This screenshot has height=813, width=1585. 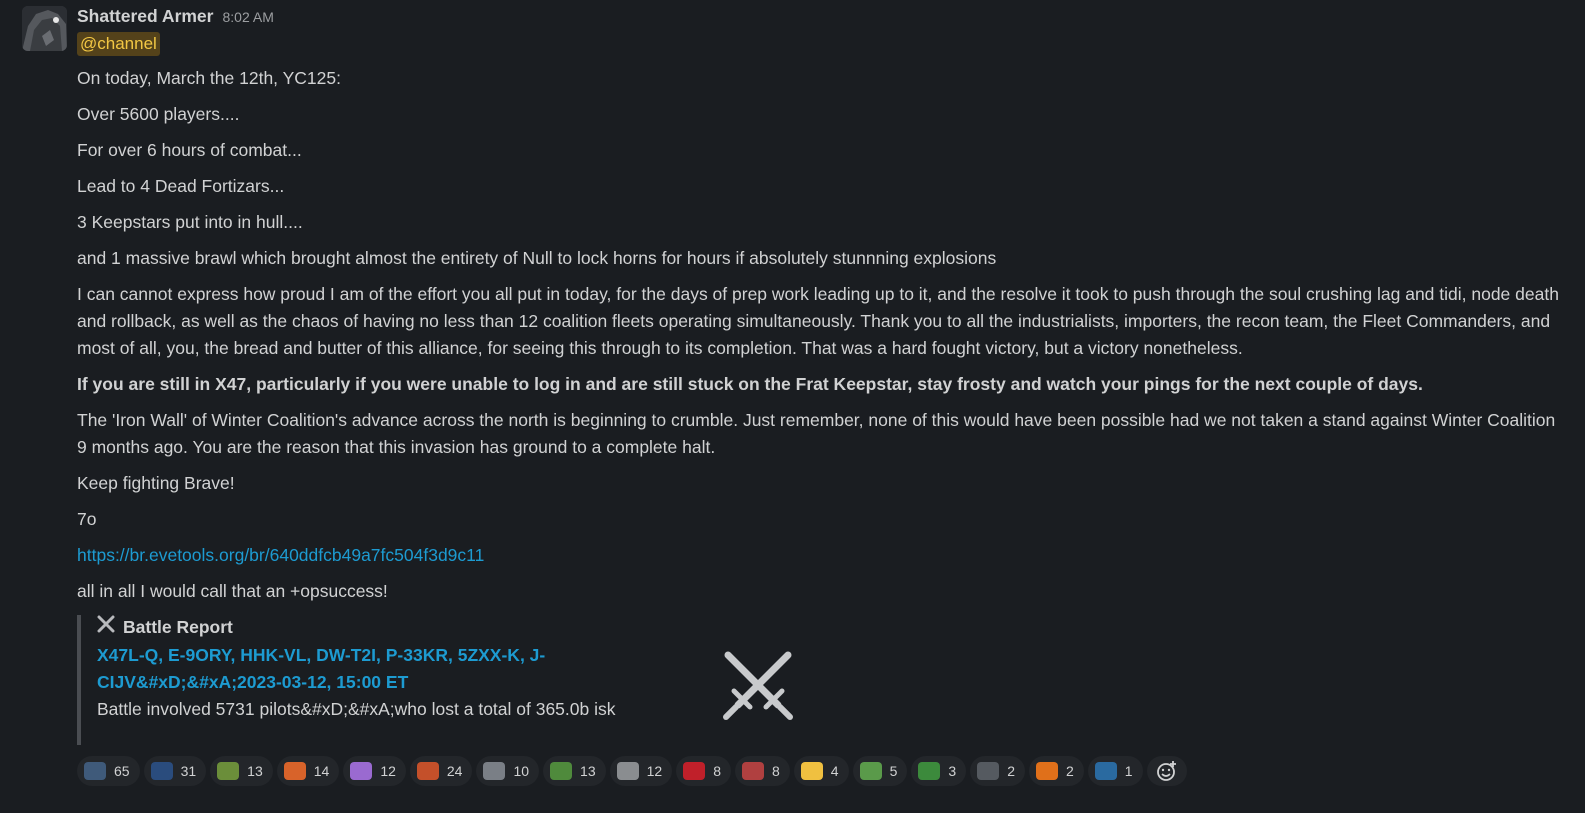 What do you see at coordinates (321, 771) in the screenshot?
I see `reaction-count: 14` at bounding box center [321, 771].